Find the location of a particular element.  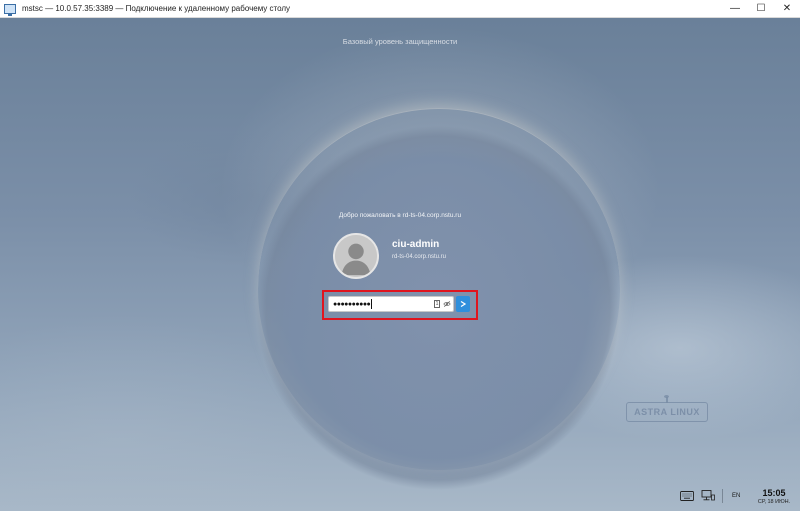

network-icon is located at coordinates (708, 495).